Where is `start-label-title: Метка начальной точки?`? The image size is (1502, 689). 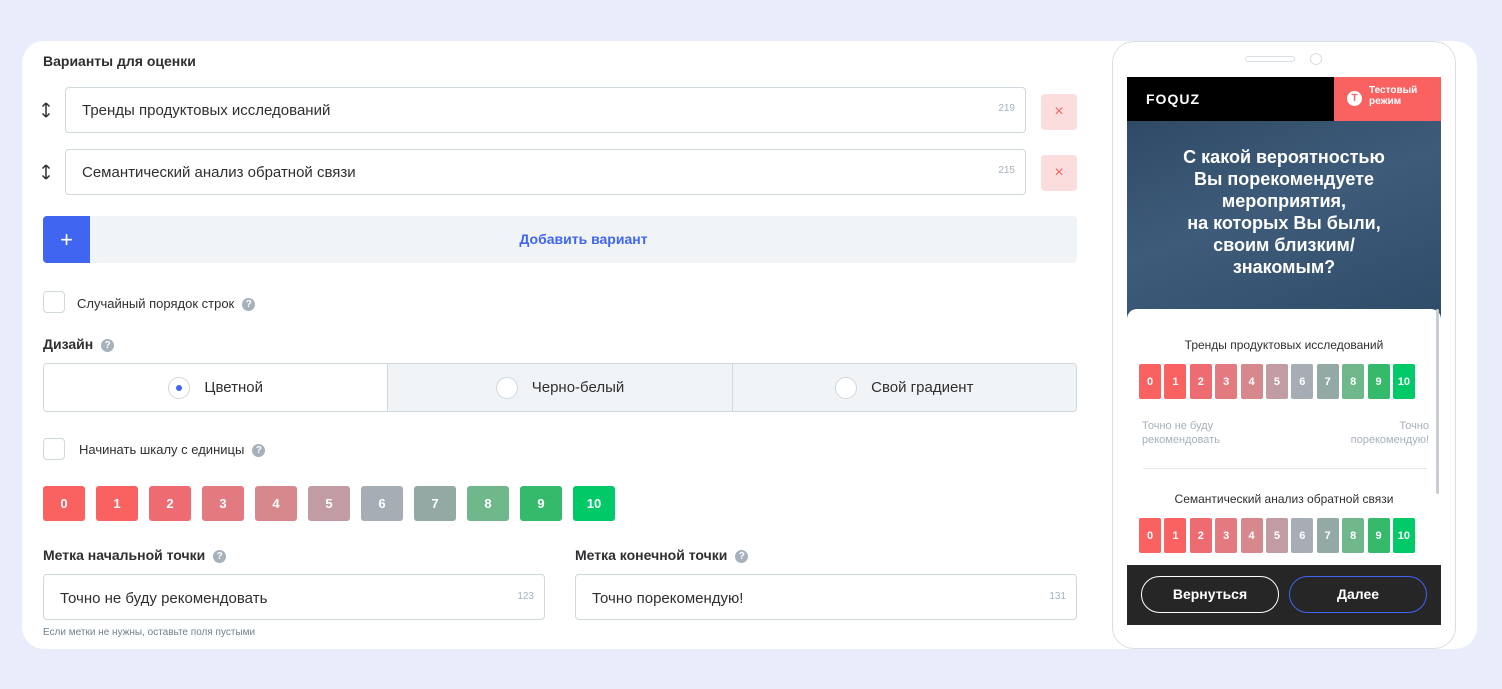 start-label-title: Метка начальной точки? is located at coordinates (135, 555).